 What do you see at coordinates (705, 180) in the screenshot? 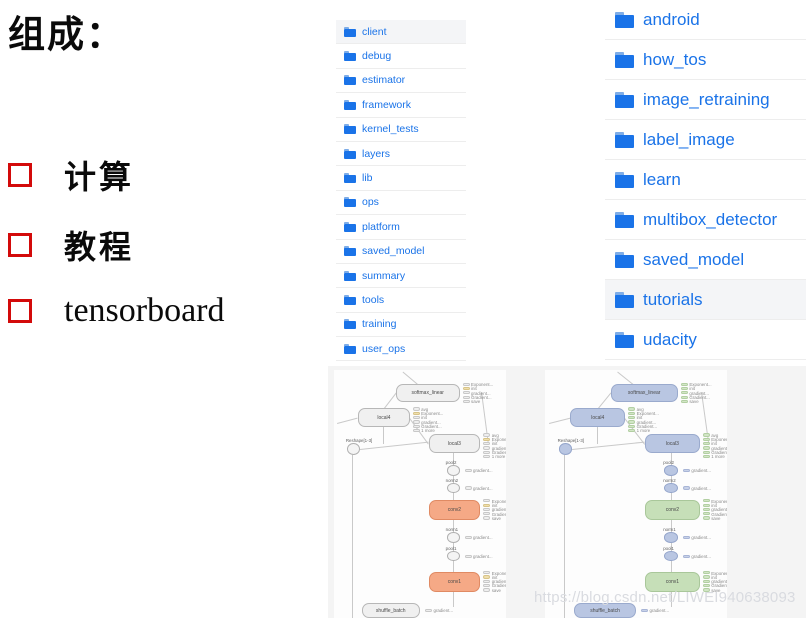
I see `file-list-item: learn` at bounding box center [705, 180].